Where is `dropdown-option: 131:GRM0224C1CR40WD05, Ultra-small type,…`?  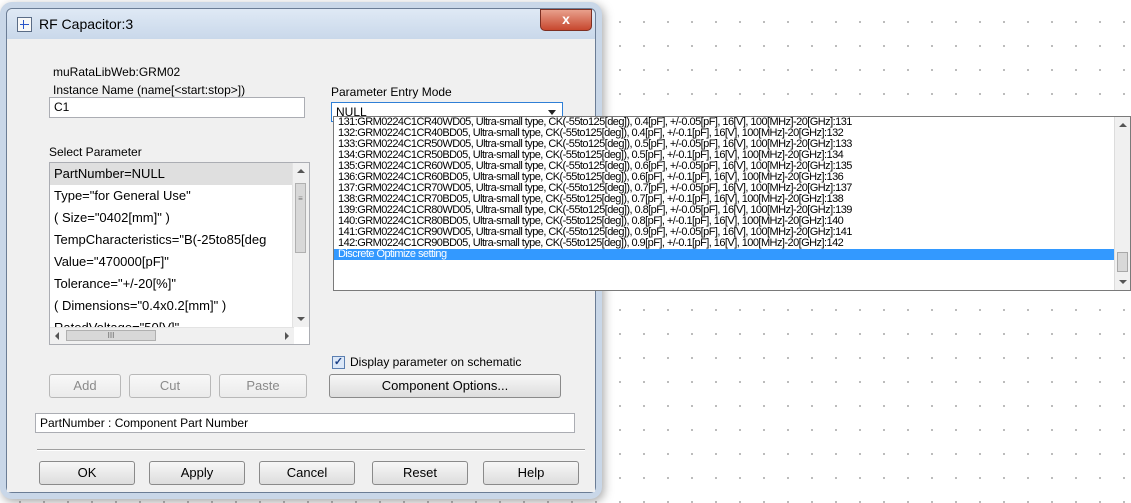 dropdown-option: 131:GRM0224C1CR40WD05, Ultra-small type,… is located at coordinates (732, 122).